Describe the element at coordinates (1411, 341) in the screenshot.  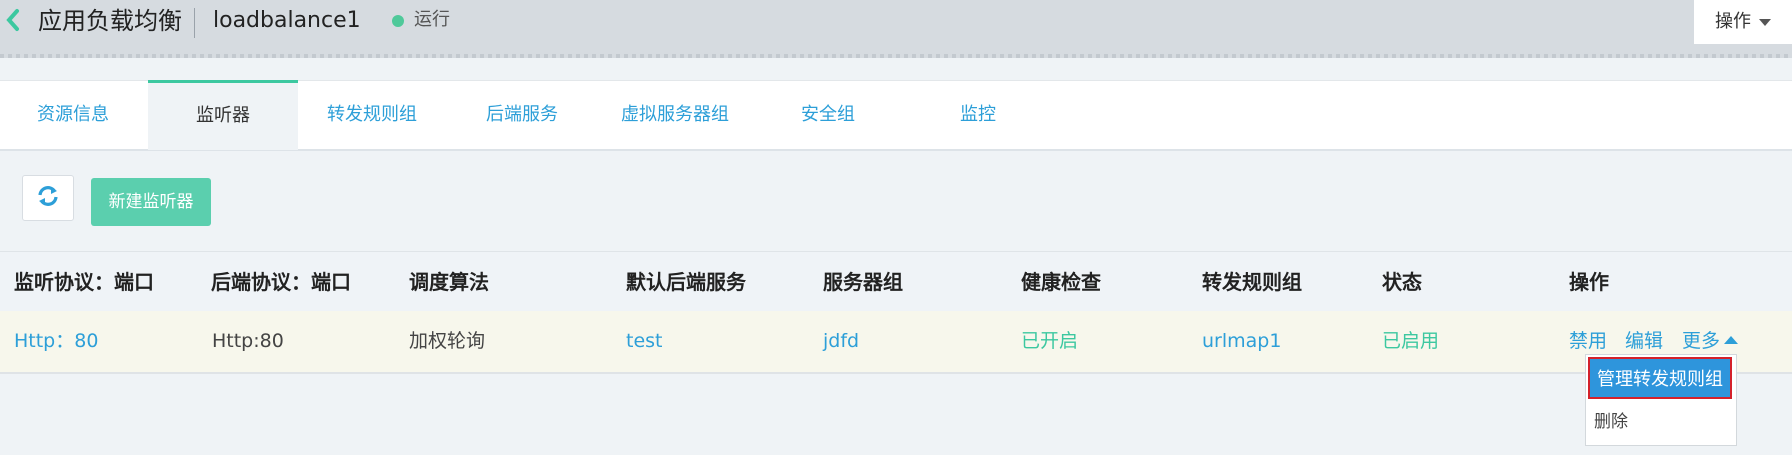
I see `cell-status: 已启用` at that location.